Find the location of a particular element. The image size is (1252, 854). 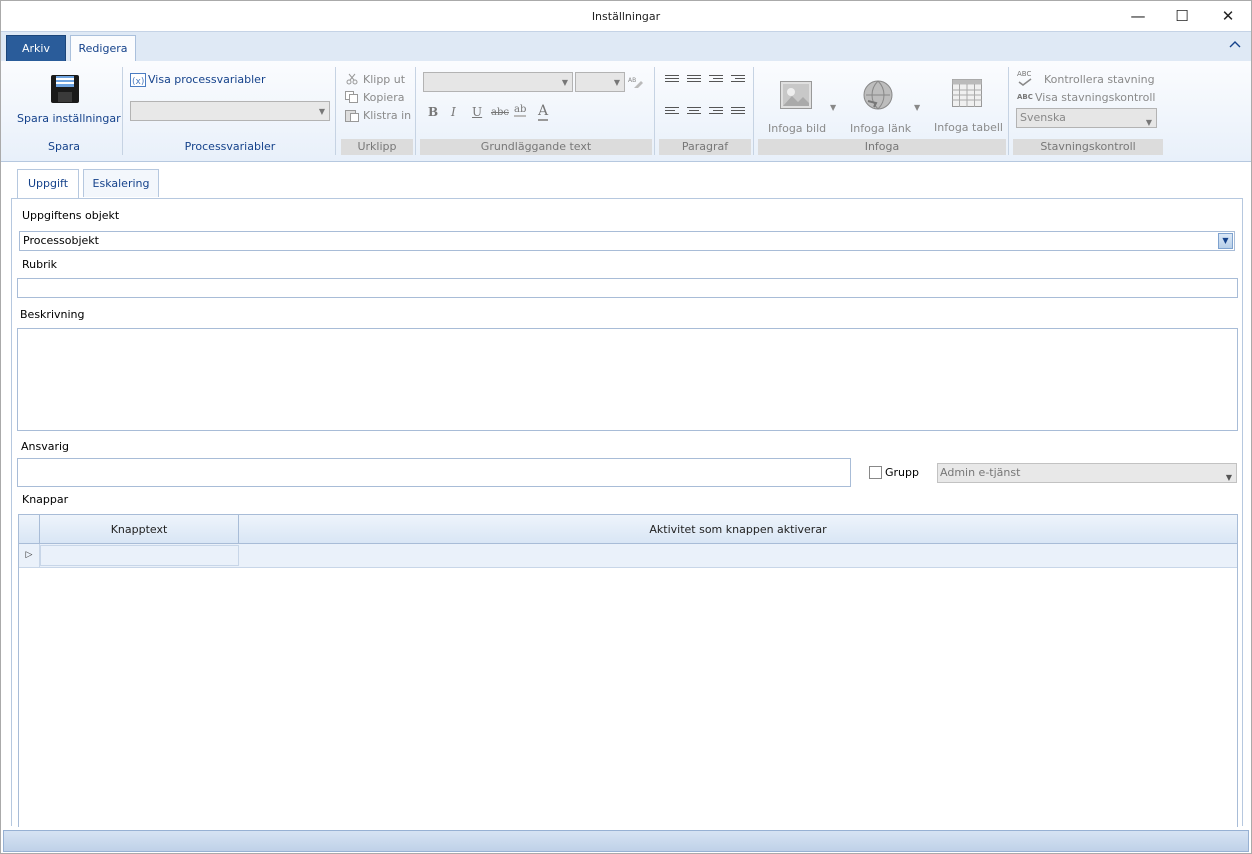

justify-icon is located at coordinates (738, 113).